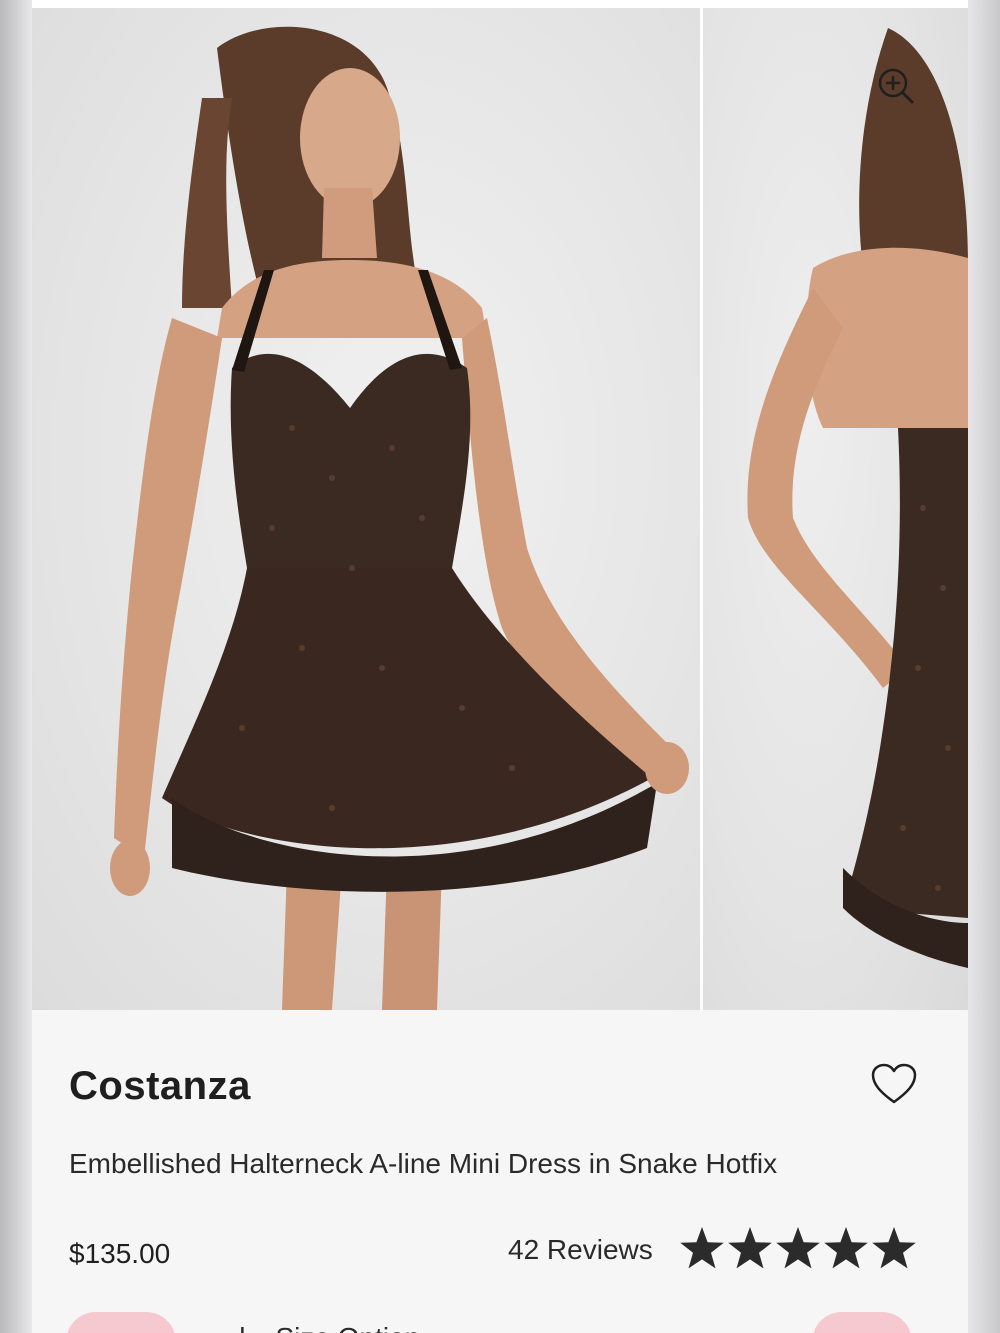 This screenshot has width=1000, height=1333. I want to click on product-name: Costanza, so click(160, 1086).